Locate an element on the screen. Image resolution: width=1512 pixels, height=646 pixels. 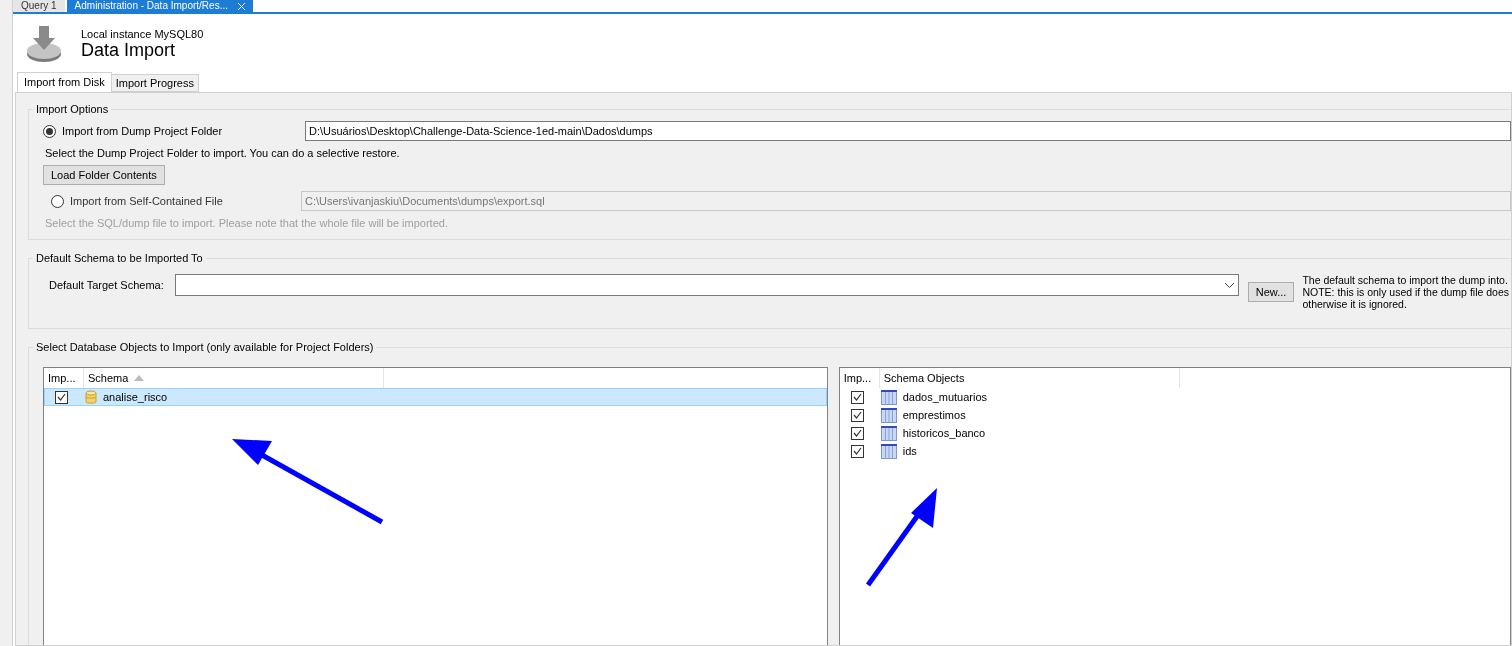
database-icon is located at coordinates (91, 397).